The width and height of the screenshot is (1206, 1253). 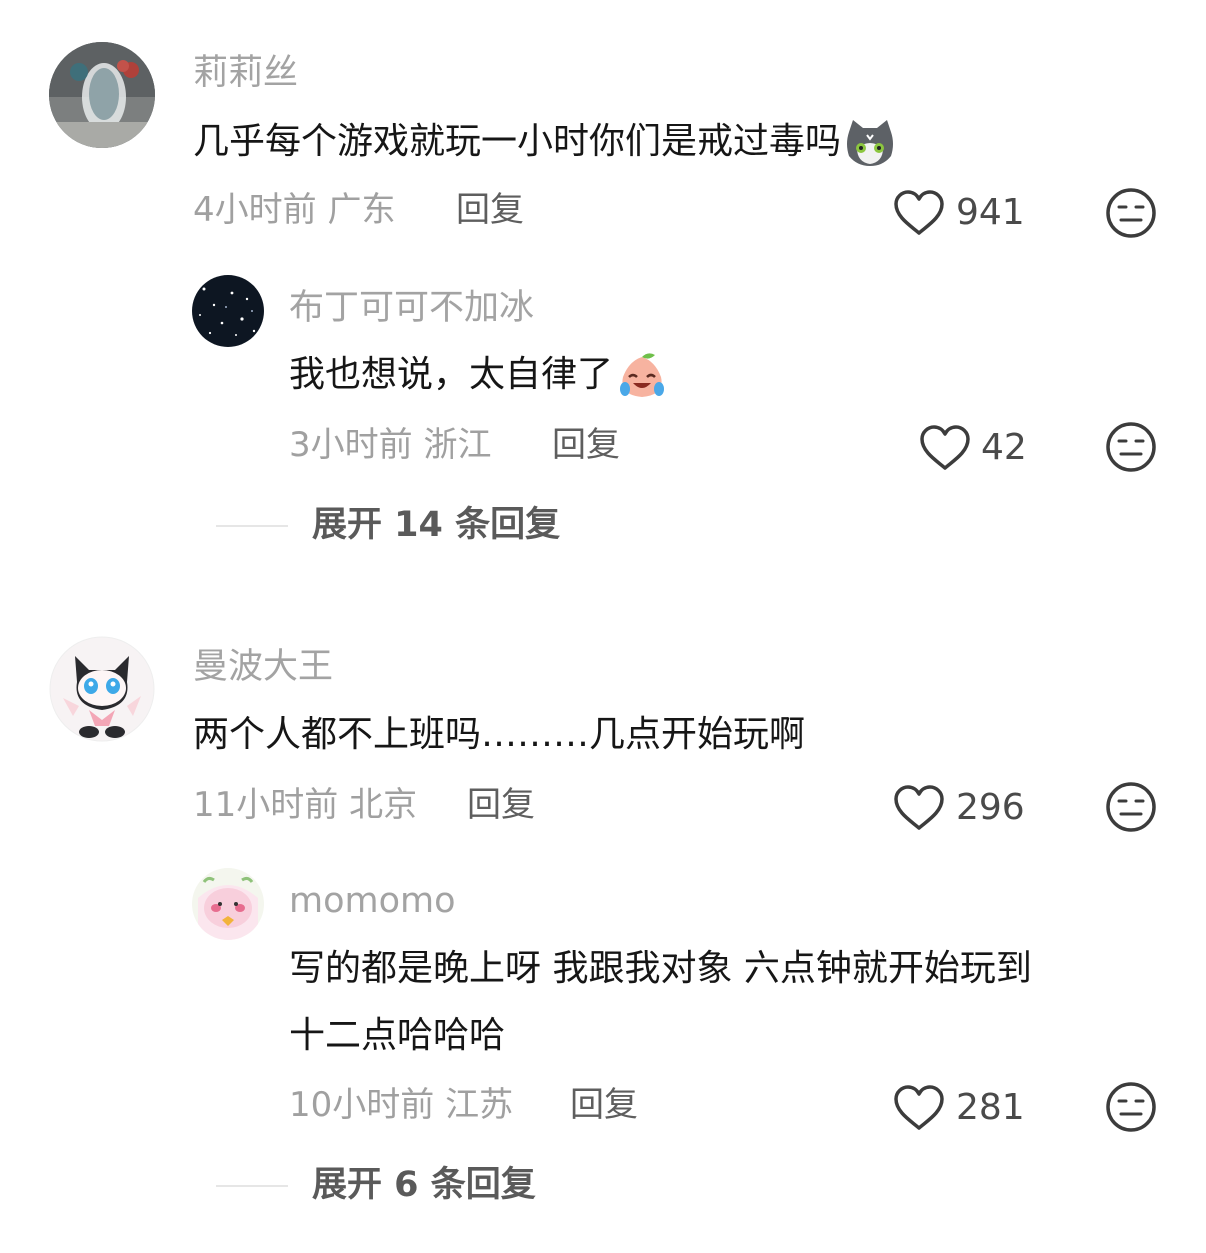 I want to click on comment-text: 几乎每个游戏就玩一小时你们是戒过毒吗, so click(x=517, y=141).